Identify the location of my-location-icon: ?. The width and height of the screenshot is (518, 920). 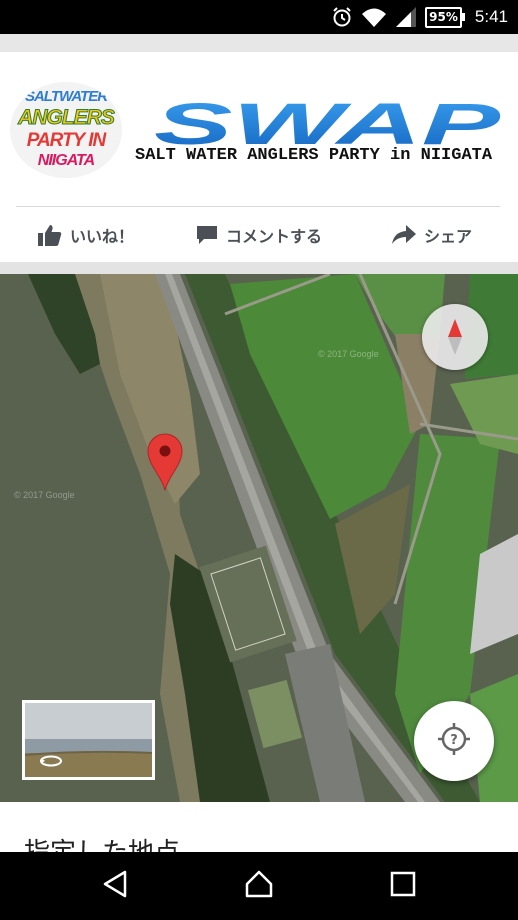
(454, 741).